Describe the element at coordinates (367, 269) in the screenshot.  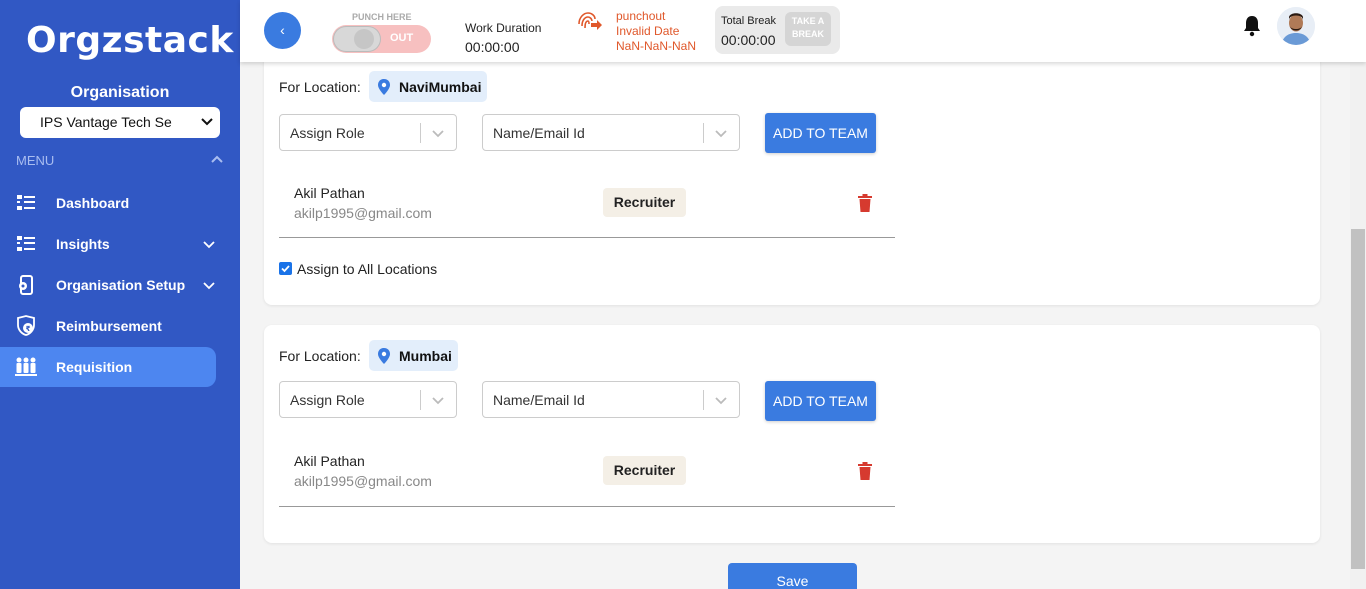
I see `assign-all-locations-label: Assign to All Locations` at that location.